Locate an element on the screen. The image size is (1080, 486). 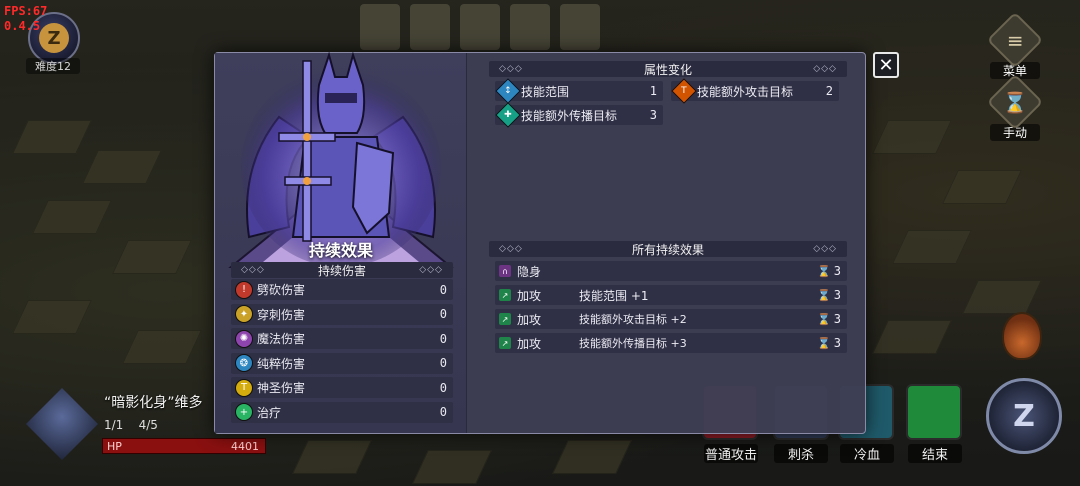
pierce-damage-icon: ✦ is located at coordinates (244, 314).